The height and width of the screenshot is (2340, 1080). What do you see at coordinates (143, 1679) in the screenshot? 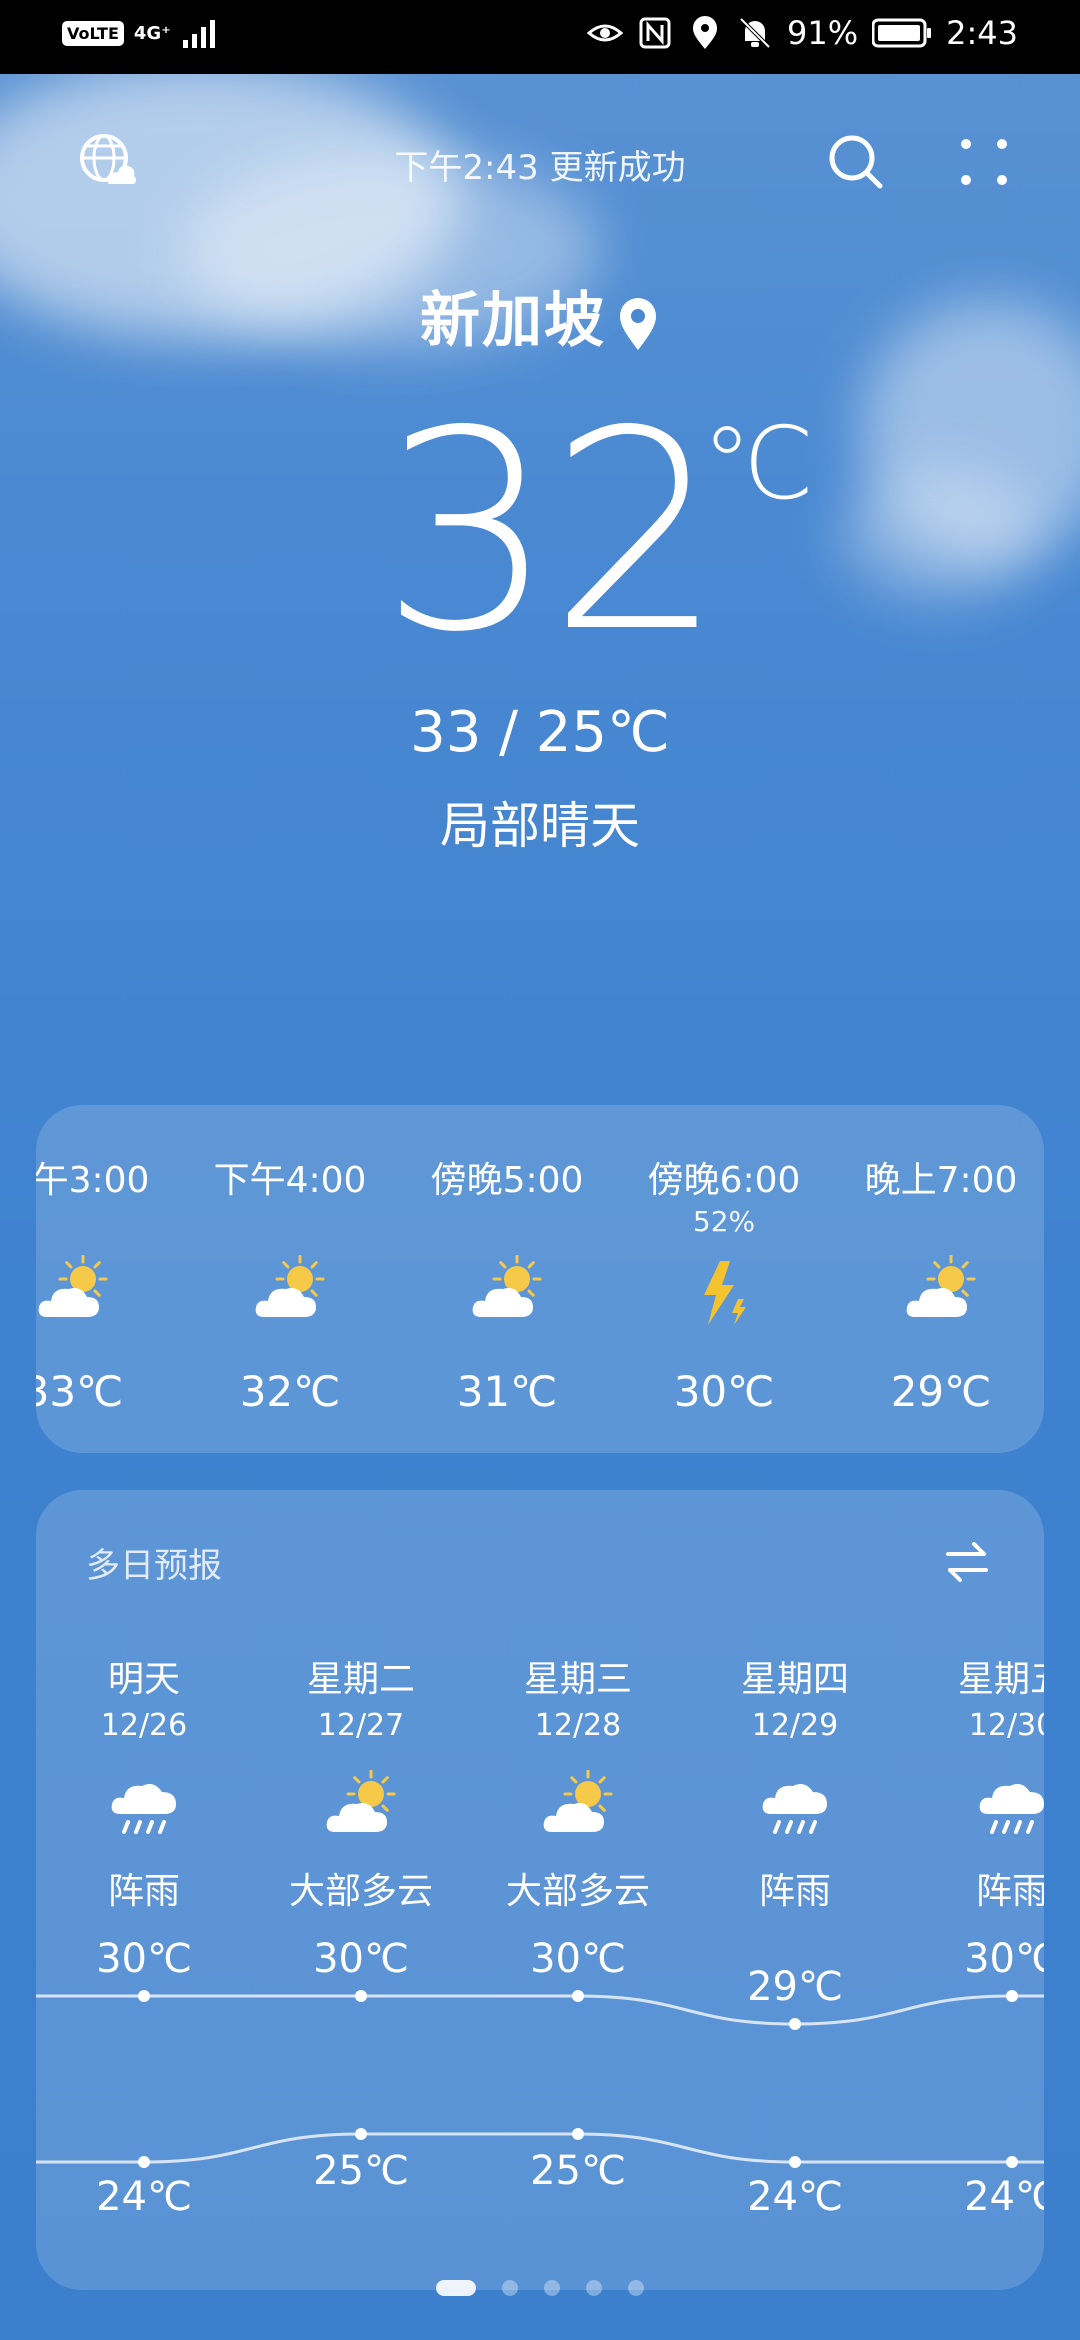
I see `day-name: 明天` at bounding box center [143, 1679].